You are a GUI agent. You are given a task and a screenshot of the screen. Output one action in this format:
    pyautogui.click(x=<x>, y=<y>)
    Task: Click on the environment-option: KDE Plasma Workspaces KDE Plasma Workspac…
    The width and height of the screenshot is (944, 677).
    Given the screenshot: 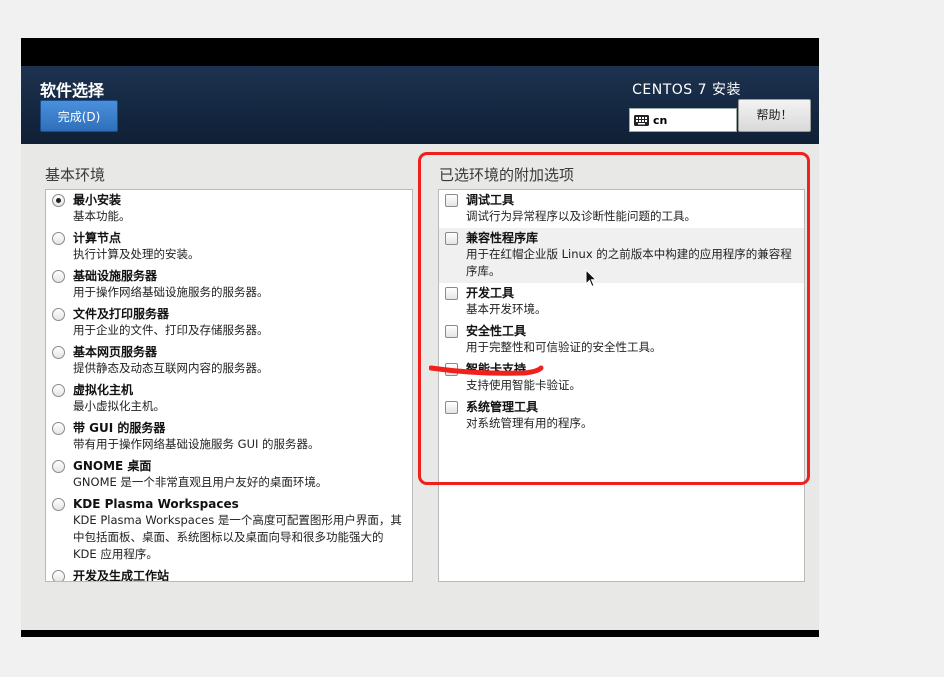 What is the action you would take?
    pyautogui.click(x=229, y=530)
    